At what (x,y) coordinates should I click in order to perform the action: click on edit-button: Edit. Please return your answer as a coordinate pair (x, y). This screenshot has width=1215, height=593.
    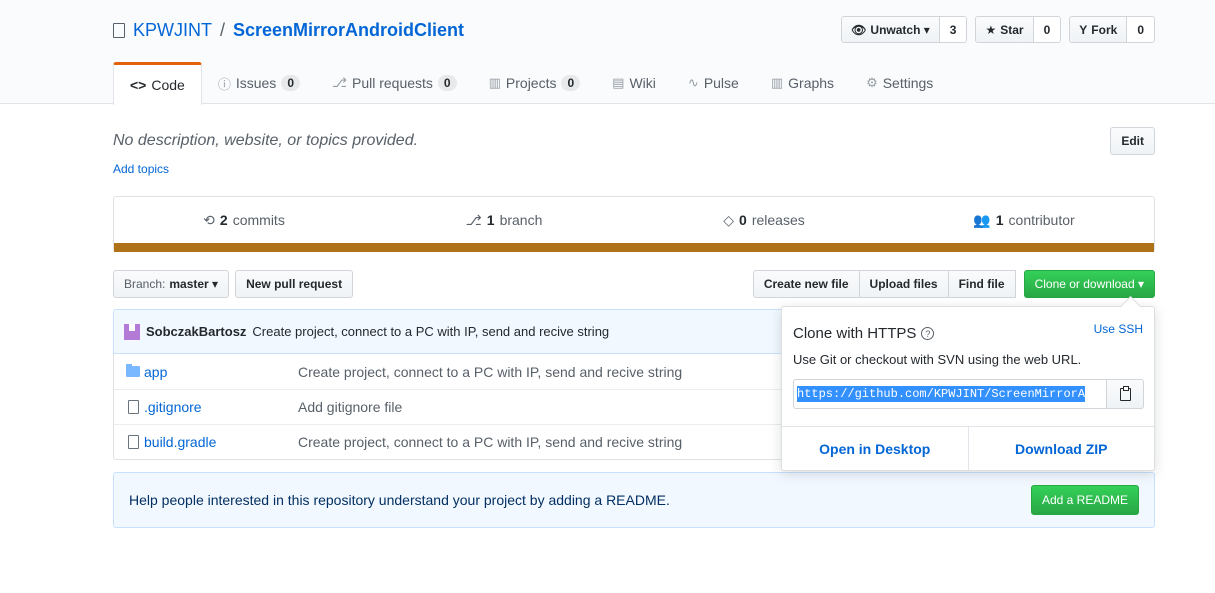
    Looking at the image, I should click on (1132, 141).